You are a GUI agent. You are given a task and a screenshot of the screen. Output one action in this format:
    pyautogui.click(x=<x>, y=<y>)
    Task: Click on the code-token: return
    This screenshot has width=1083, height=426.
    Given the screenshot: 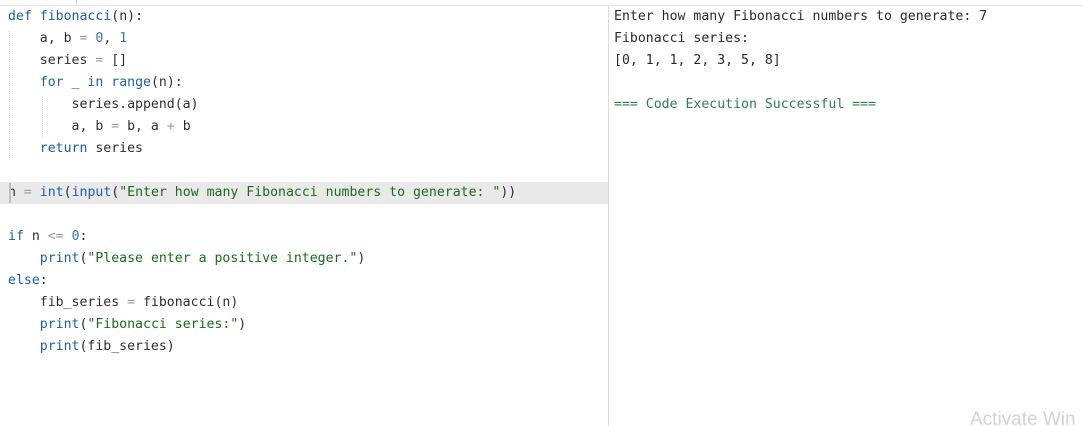 What is the action you would take?
    pyautogui.click(x=63, y=148)
    